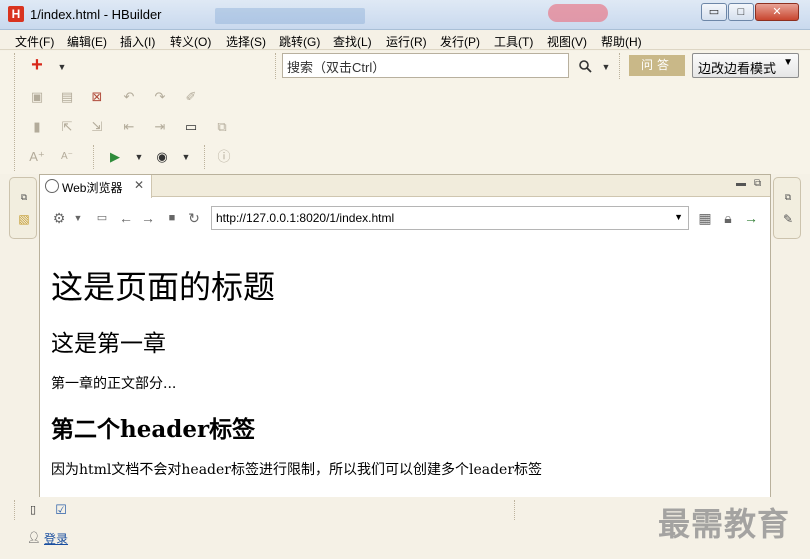  What do you see at coordinates (92, 188) in the screenshot?
I see `tab-label: Web浏览器` at bounding box center [92, 188].